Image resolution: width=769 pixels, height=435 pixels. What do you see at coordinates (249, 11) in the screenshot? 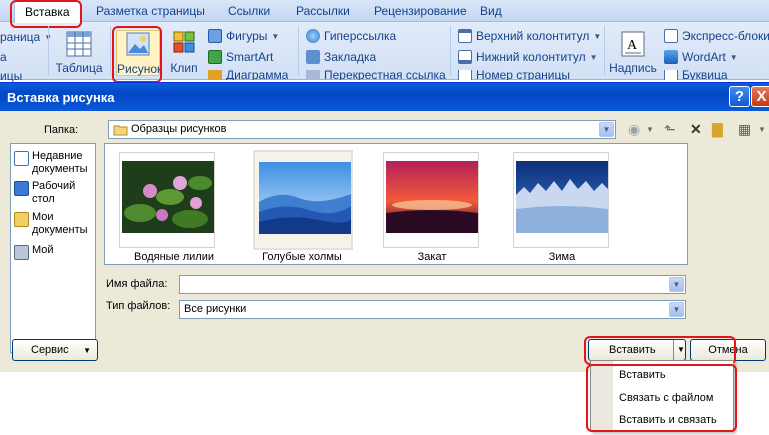
I see `tab-references: Ссылки` at bounding box center [249, 11].